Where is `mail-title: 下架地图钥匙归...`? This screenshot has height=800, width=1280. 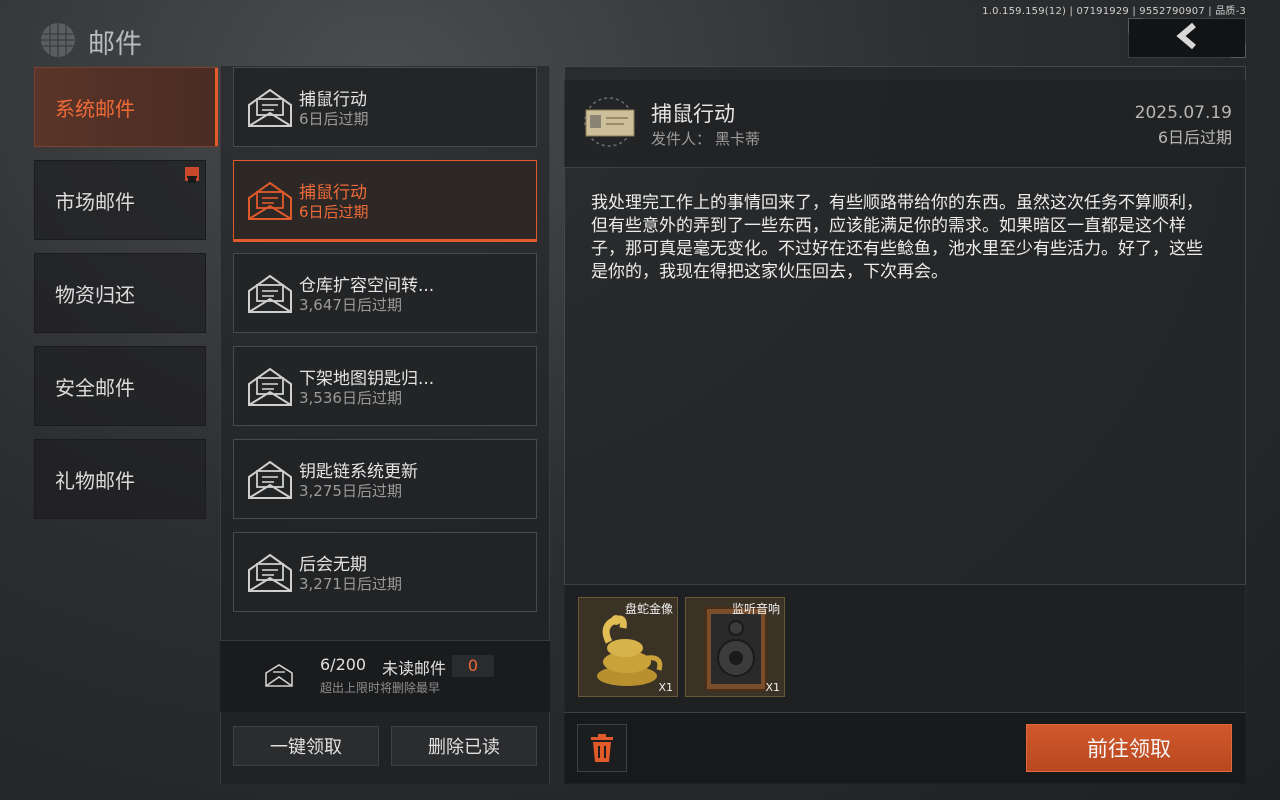
mail-title: 下架地图钥匙归... is located at coordinates (367, 379).